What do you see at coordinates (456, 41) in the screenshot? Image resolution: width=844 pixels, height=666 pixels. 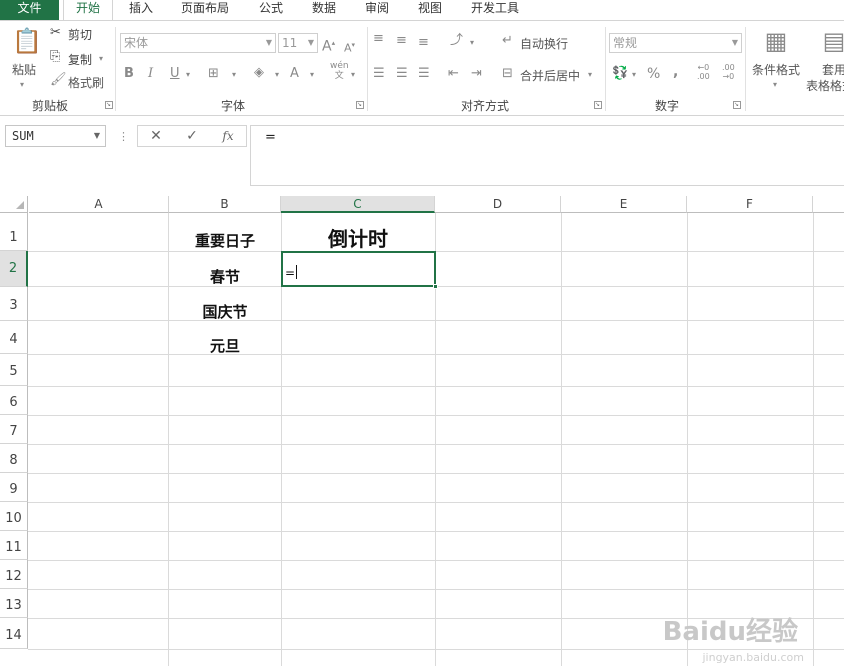 I see `orientation-icon: ⤴` at bounding box center [456, 41].